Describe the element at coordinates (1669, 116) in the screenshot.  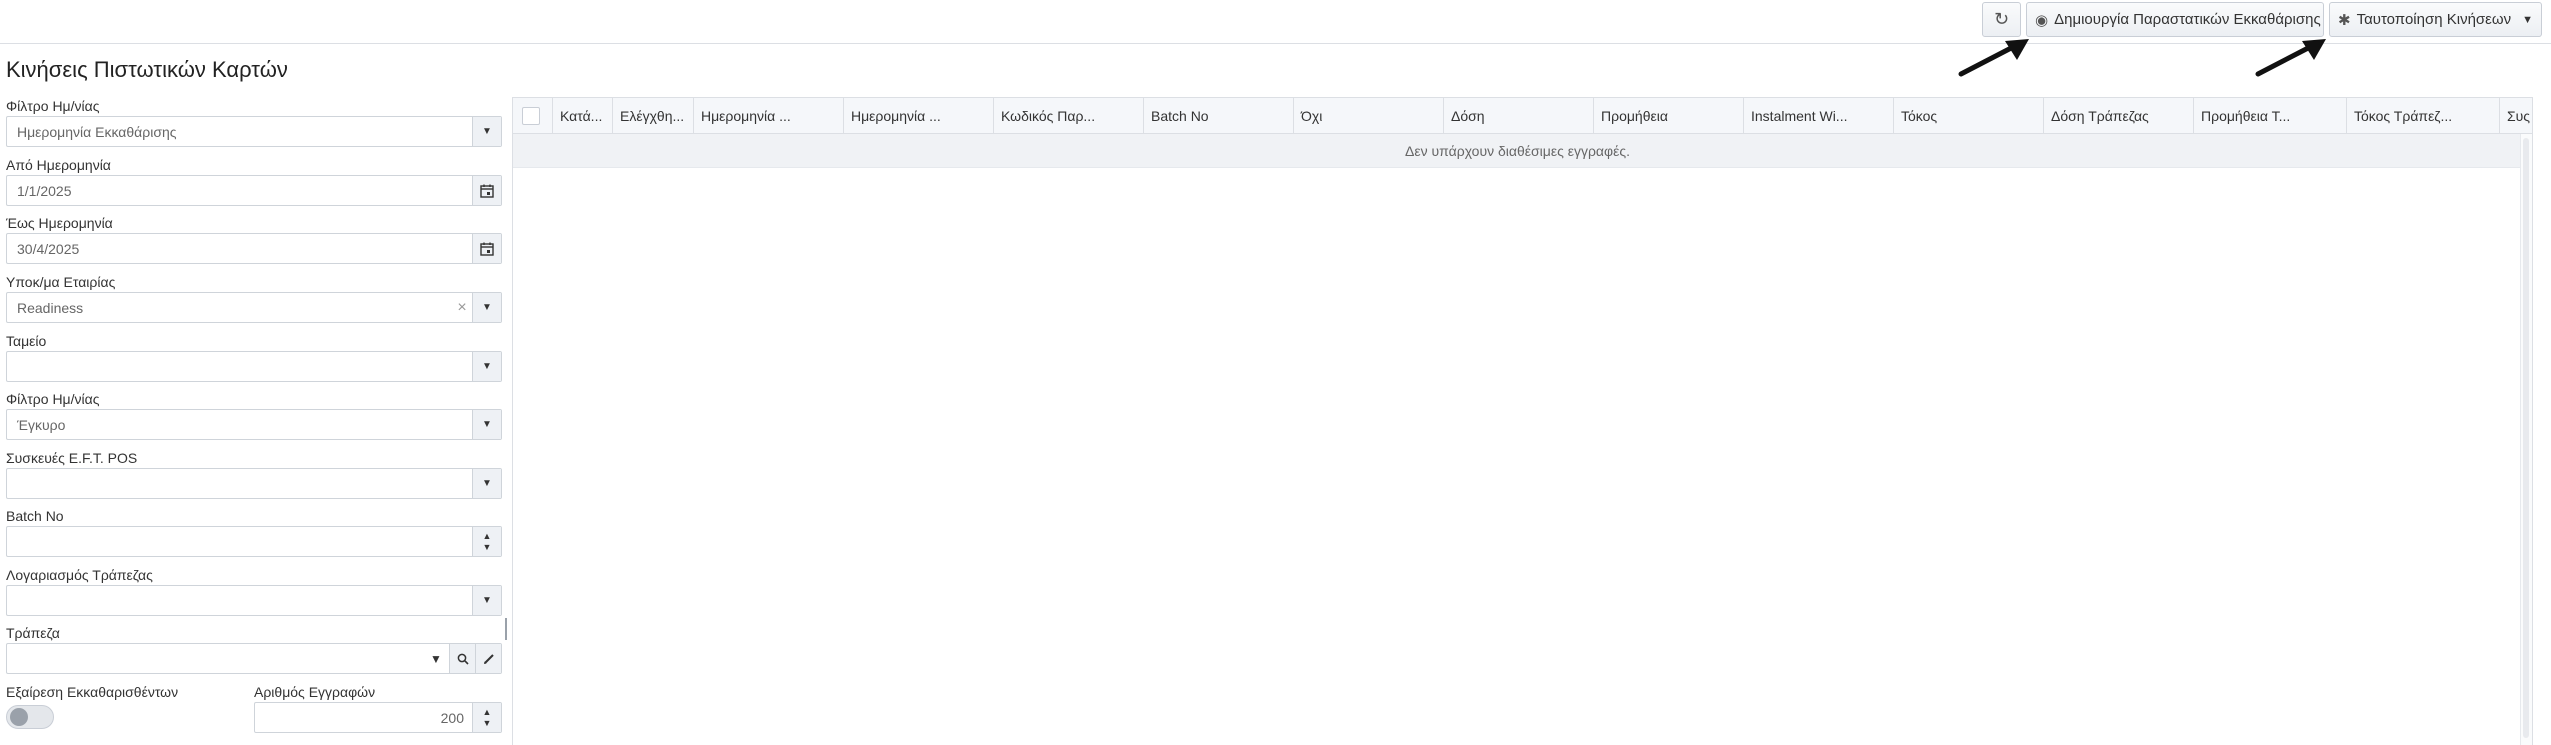
I see `column-header: Προμήθεια` at that location.